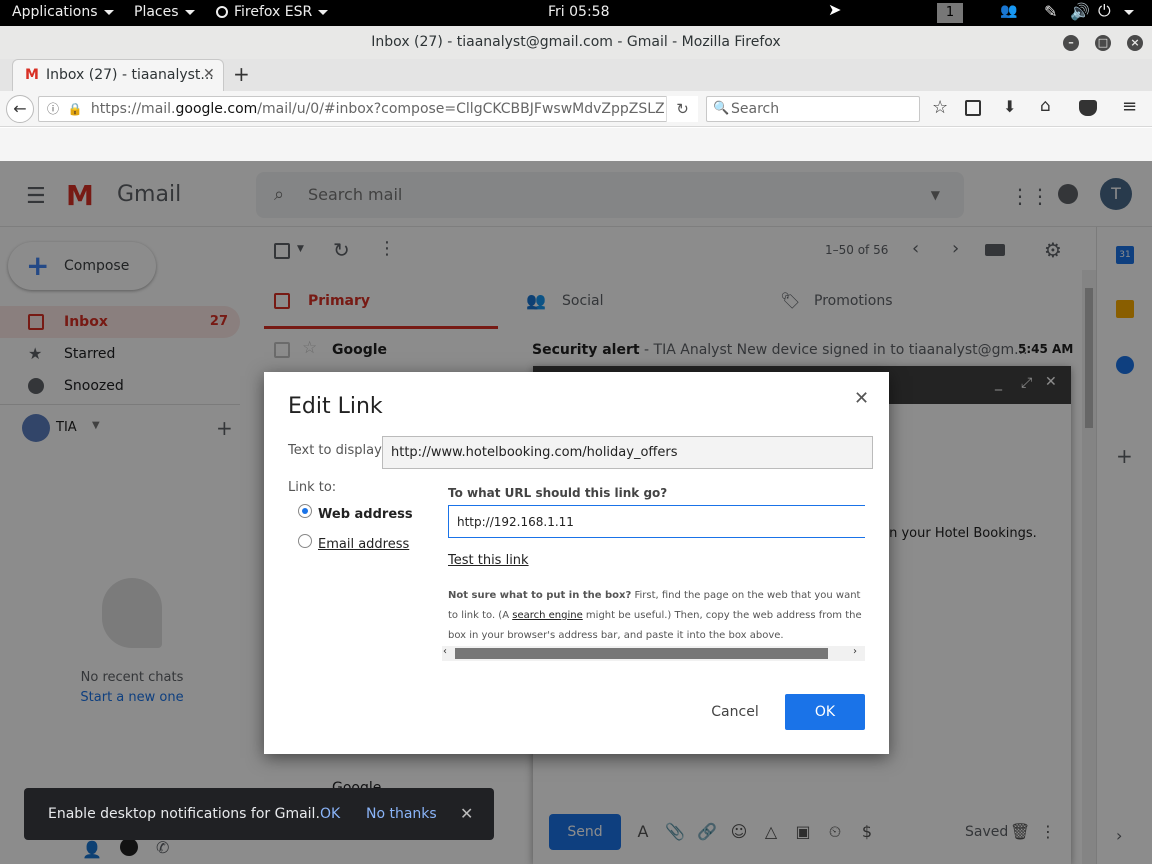 This screenshot has width=1152, height=864. What do you see at coordinates (133, 109) in the screenshot?
I see `url-prefix: https://mail.` at bounding box center [133, 109].